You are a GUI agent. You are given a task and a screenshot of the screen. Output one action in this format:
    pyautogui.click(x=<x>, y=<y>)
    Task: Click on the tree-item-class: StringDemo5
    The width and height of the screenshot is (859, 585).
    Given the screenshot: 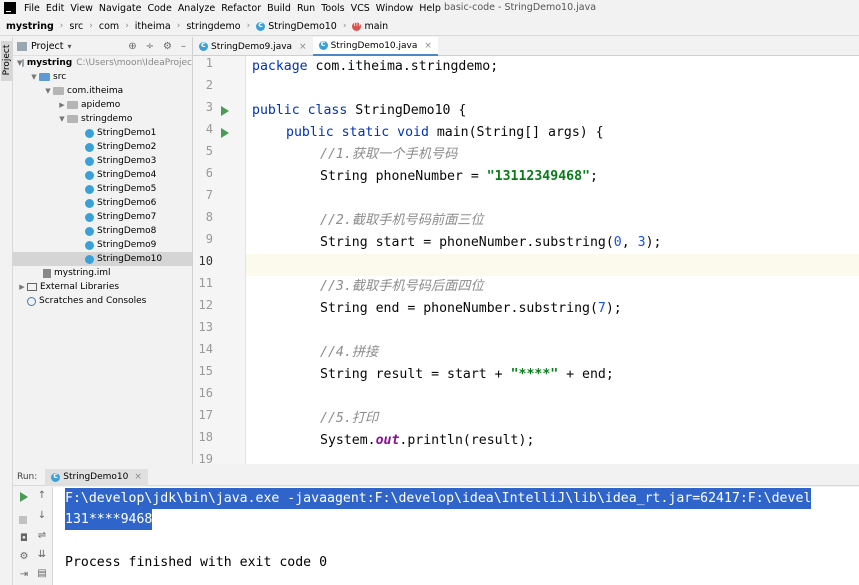 What is the action you would take?
    pyautogui.click(x=102, y=189)
    